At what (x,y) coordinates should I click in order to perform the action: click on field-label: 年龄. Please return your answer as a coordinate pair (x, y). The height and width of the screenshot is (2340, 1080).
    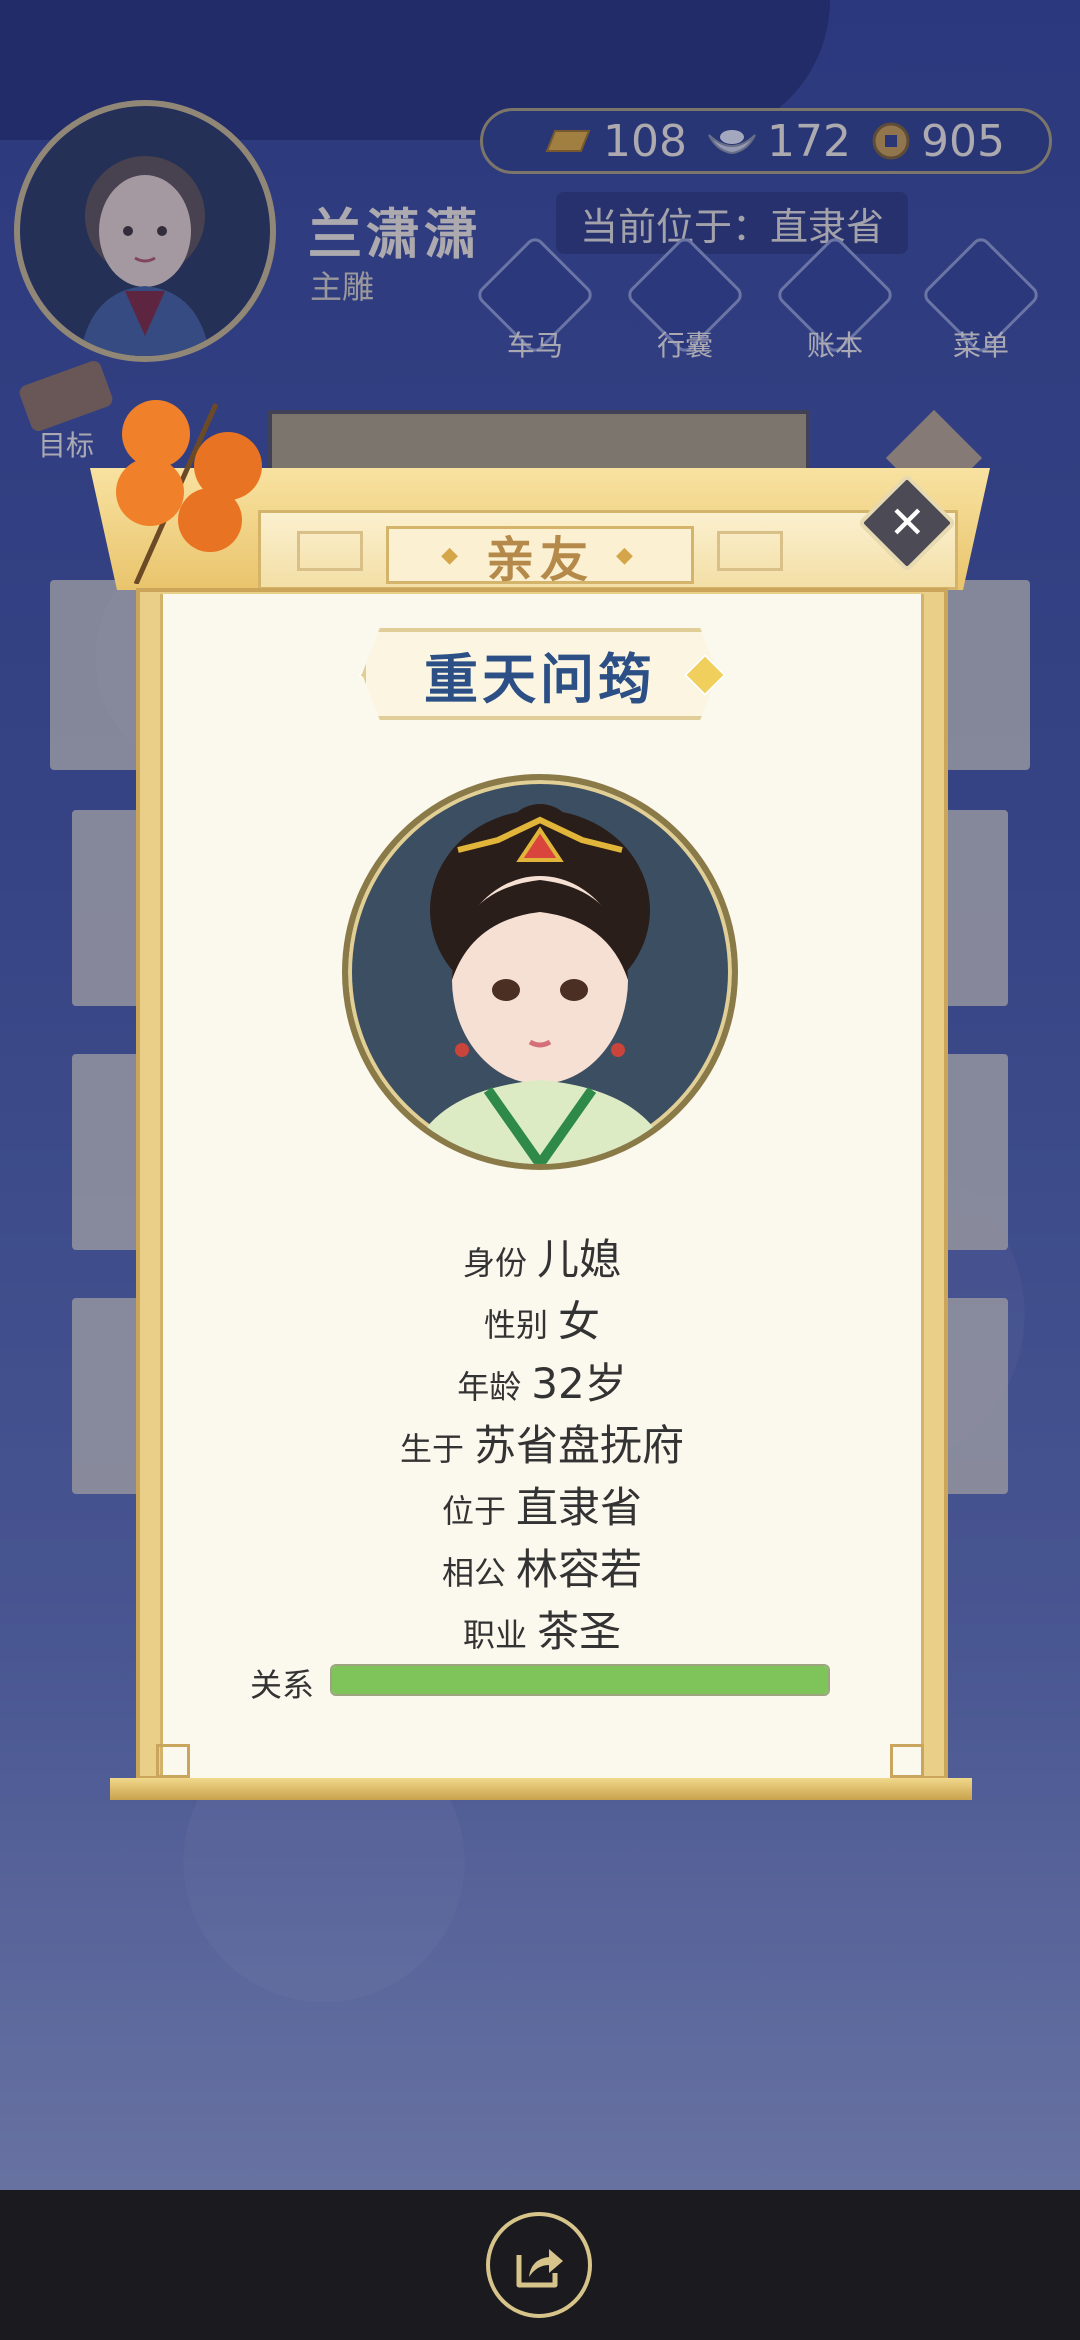
    Looking at the image, I should click on (489, 1387).